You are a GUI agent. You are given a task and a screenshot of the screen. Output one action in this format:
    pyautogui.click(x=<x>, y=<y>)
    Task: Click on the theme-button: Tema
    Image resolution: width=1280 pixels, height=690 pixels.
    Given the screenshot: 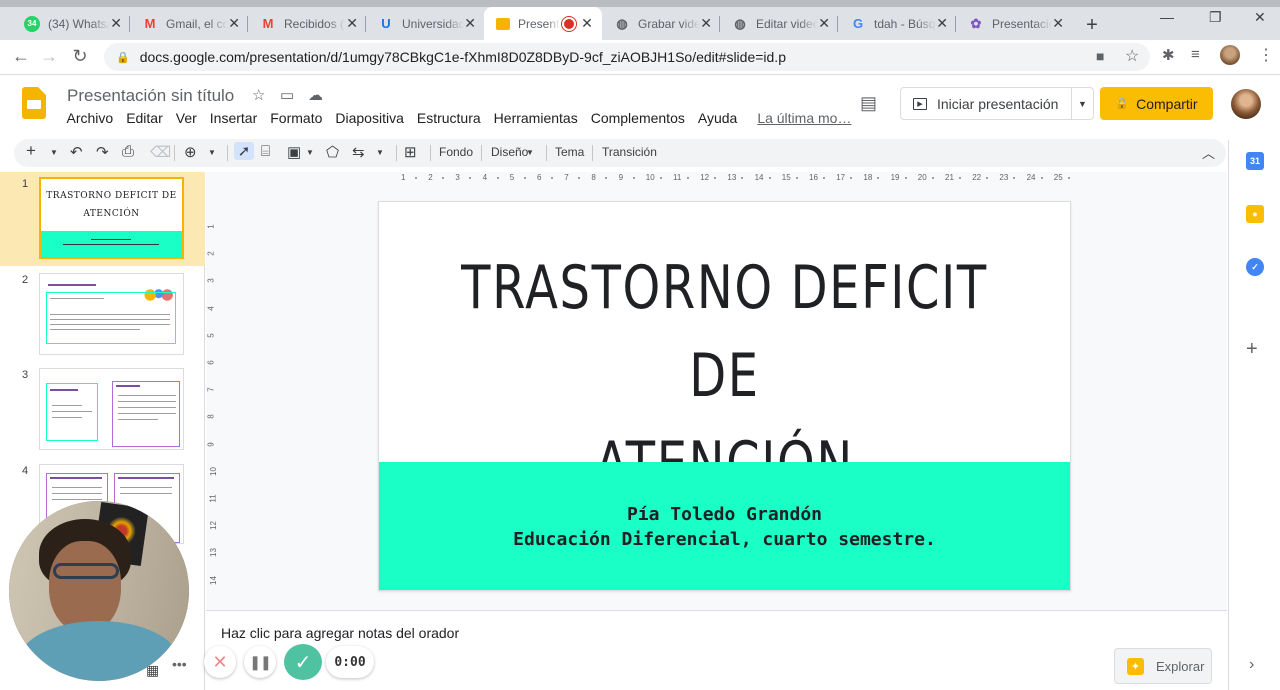 What is the action you would take?
    pyautogui.click(x=569, y=152)
    